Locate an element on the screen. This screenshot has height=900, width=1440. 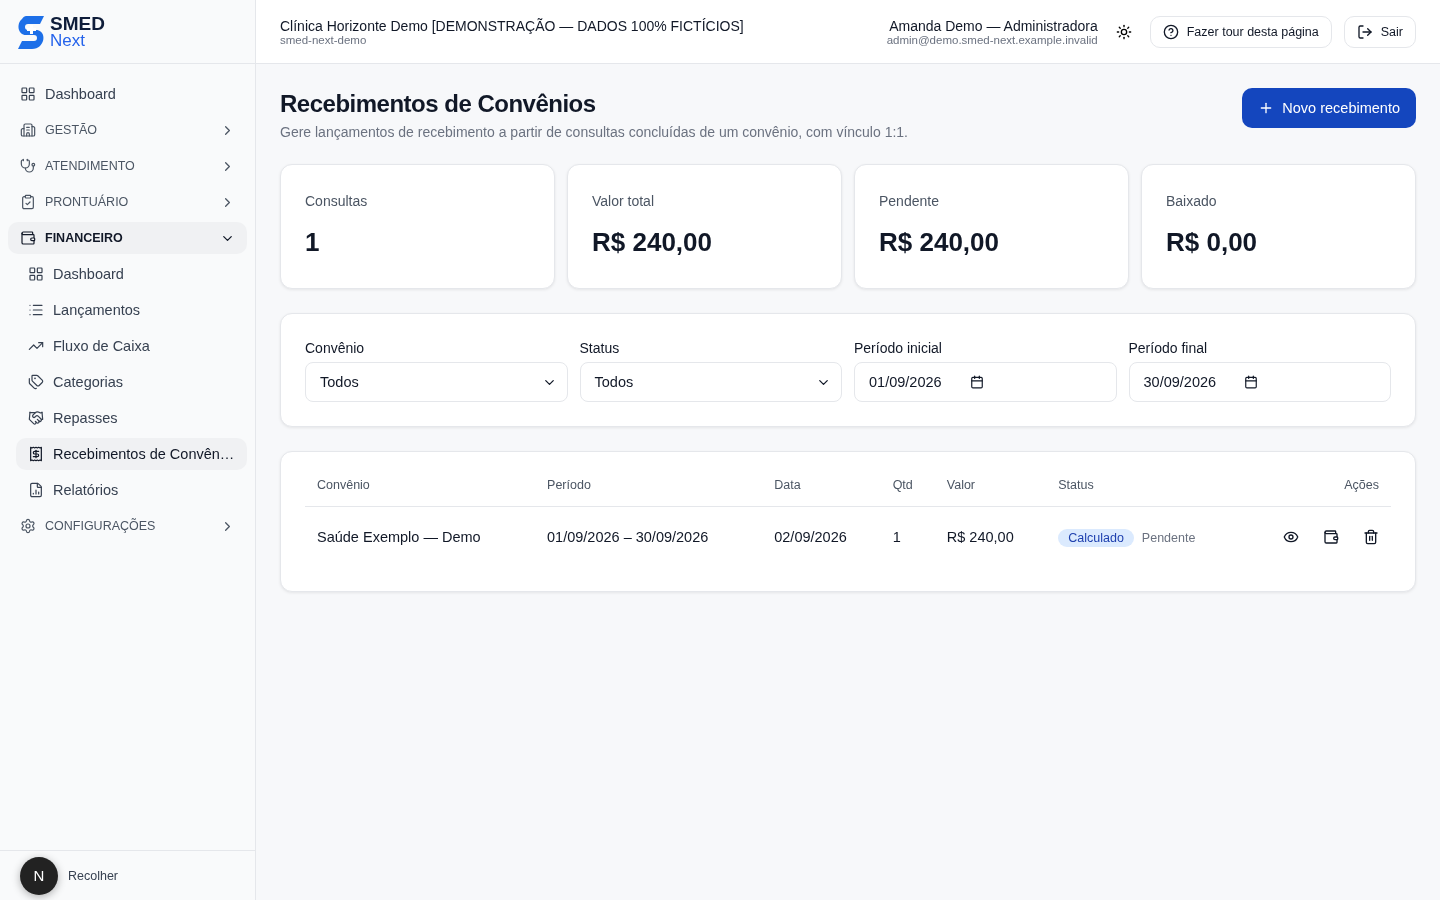
filter-label: Período final is located at coordinates (1168, 348).